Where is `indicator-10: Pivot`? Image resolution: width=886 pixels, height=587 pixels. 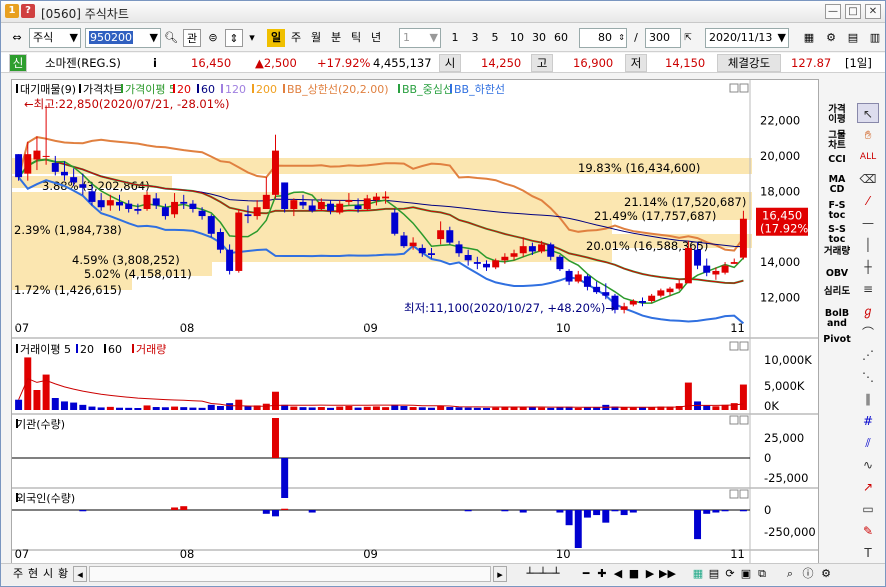 indicator-10: Pivot is located at coordinates (837, 340).